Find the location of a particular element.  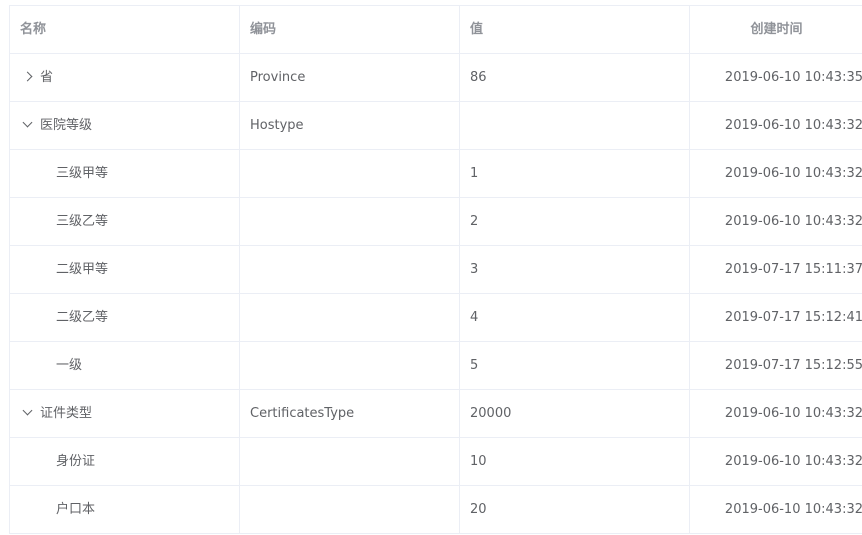

name-cell: 三级乙等 is located at coordinates (125, 221).